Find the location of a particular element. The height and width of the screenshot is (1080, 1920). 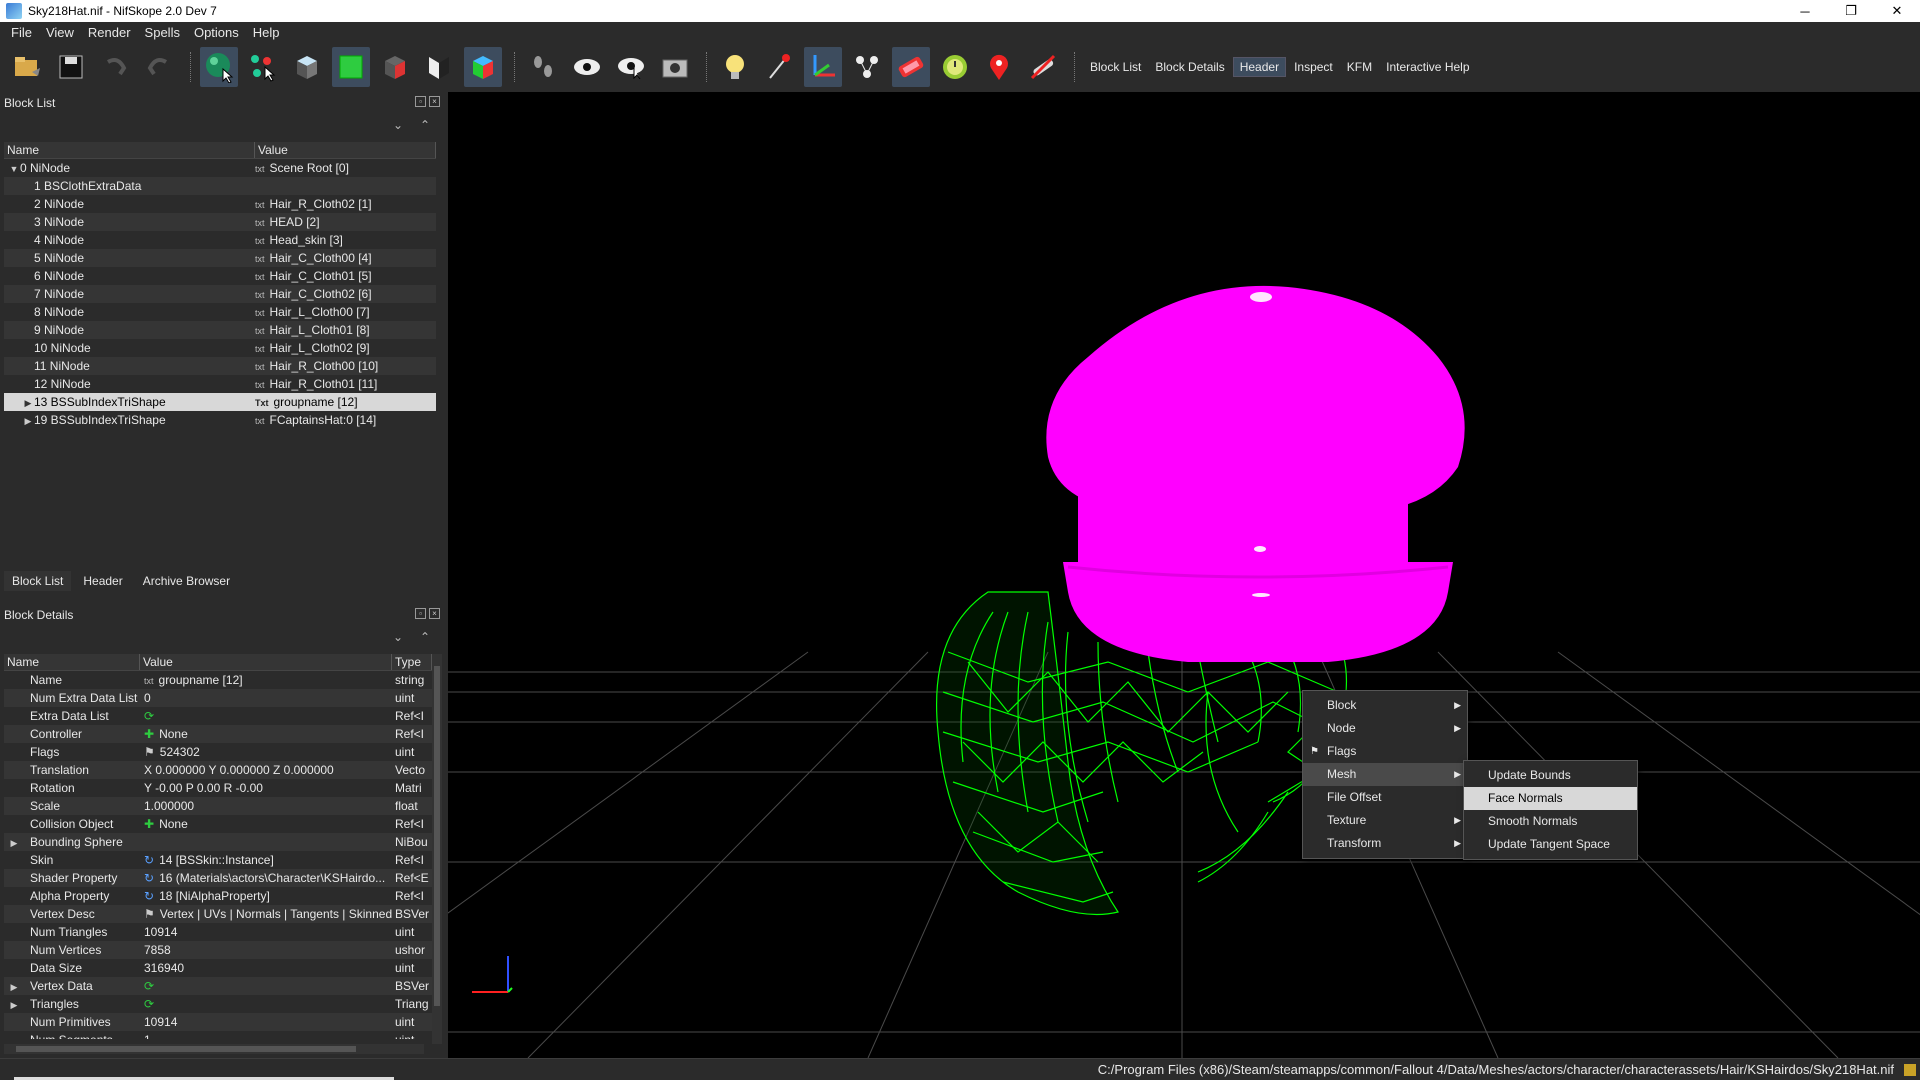

tab-block-list: Block List is located at coordinates (38, 582).